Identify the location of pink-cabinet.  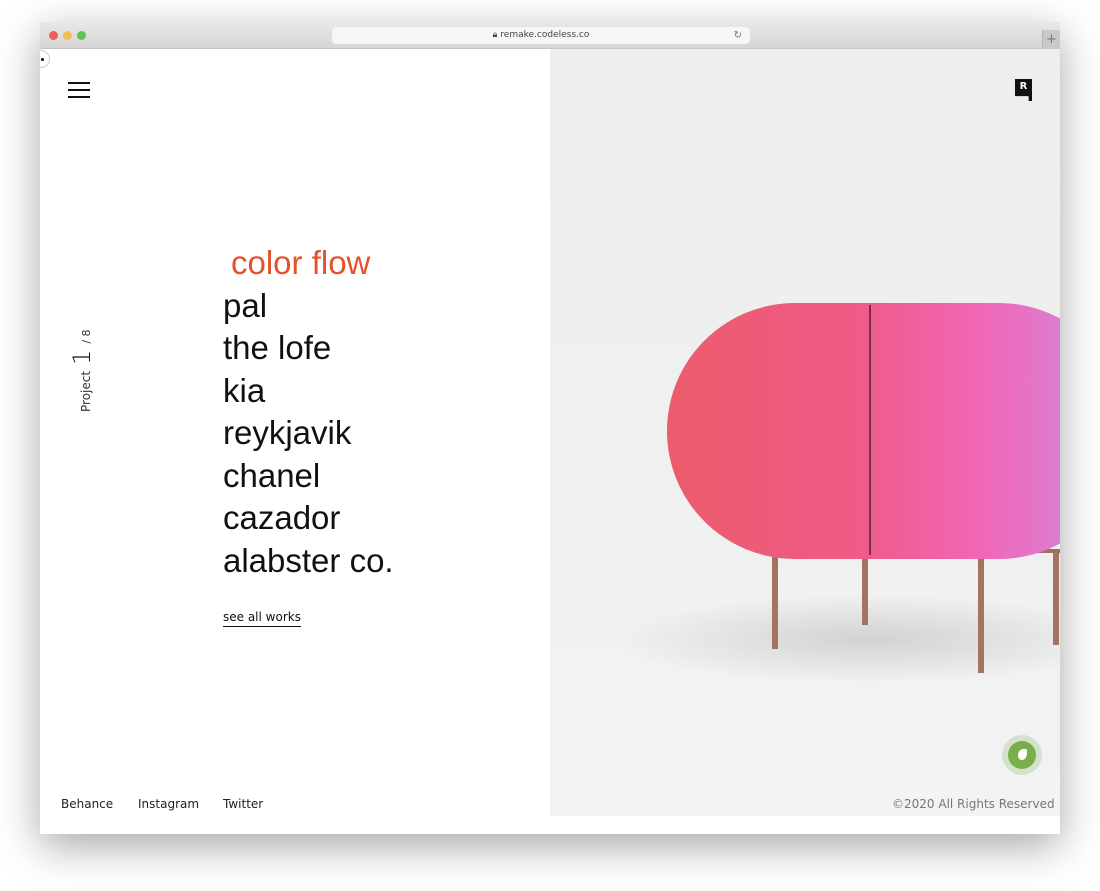
(863, 431).